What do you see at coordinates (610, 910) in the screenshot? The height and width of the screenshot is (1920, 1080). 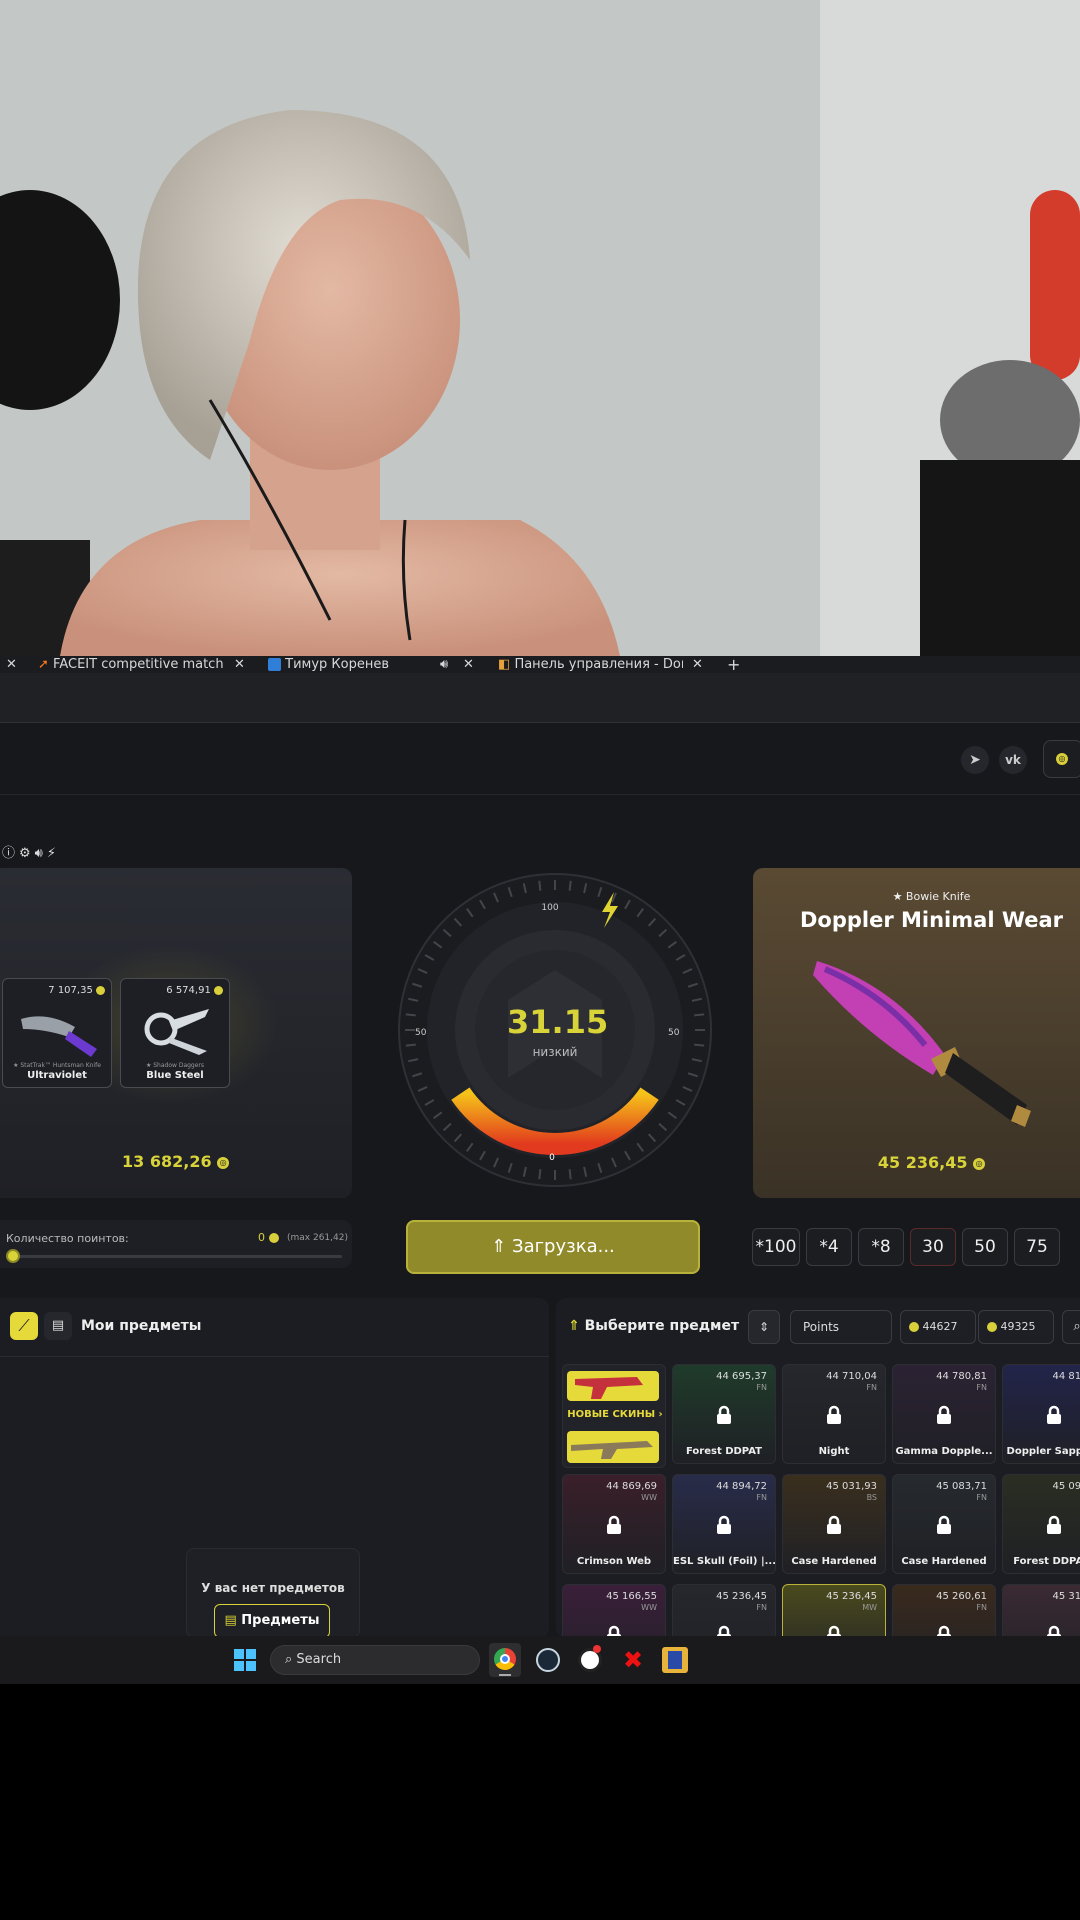 I see `gauge-pointer-icon` at bounding box center [610, 910].